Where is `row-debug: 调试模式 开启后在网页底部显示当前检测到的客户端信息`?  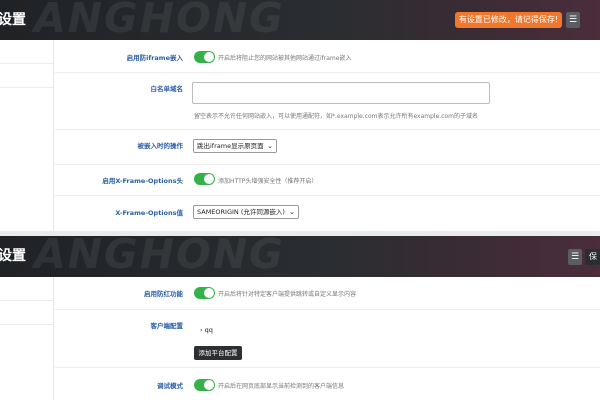 row-debug: 调试模式 开启后在网页底部显示当前检测到的客户端信息 is located at coordinates (327, 384).